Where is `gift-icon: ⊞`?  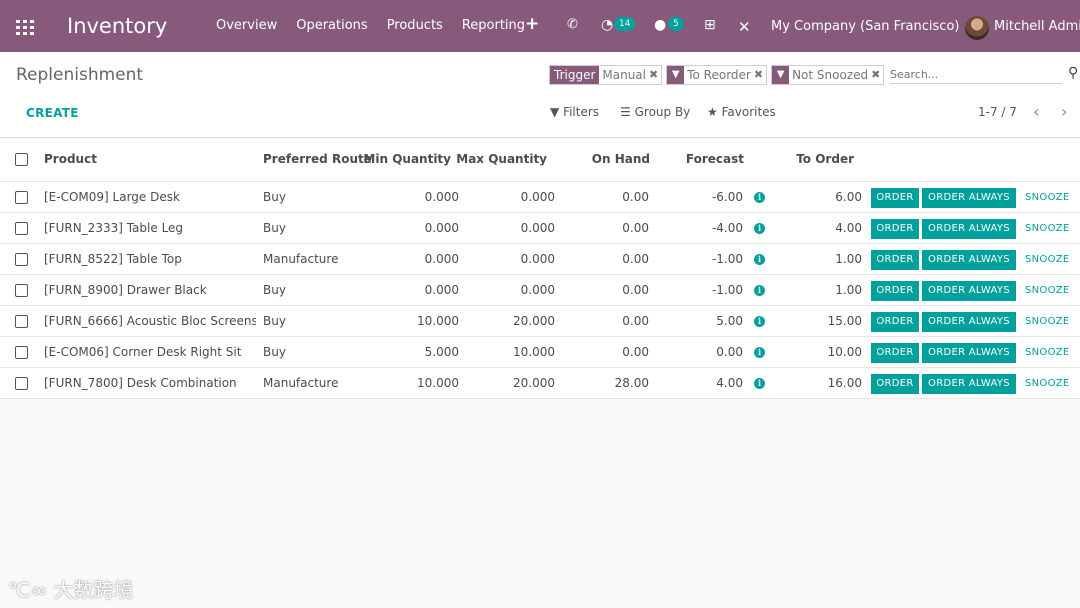
gift-icon: ⊞ is located at coordinates (710, 29).